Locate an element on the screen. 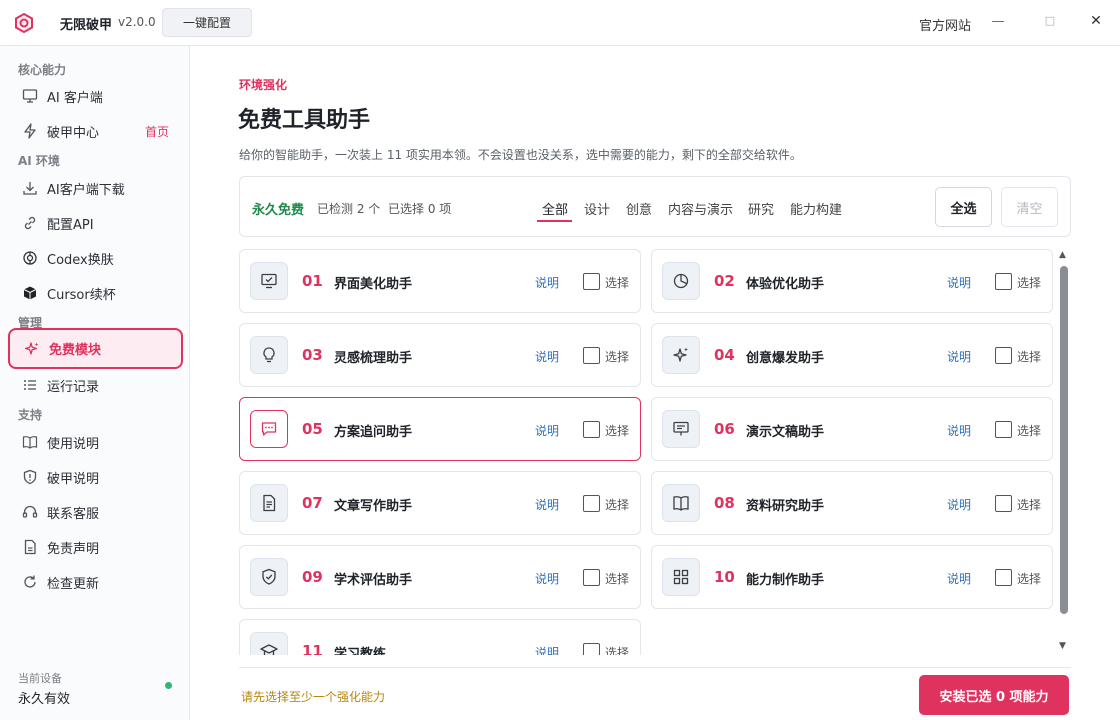 The image size is (1120, 720). tool-name: 演示文稿助手 is located at coordinates (785, 432).